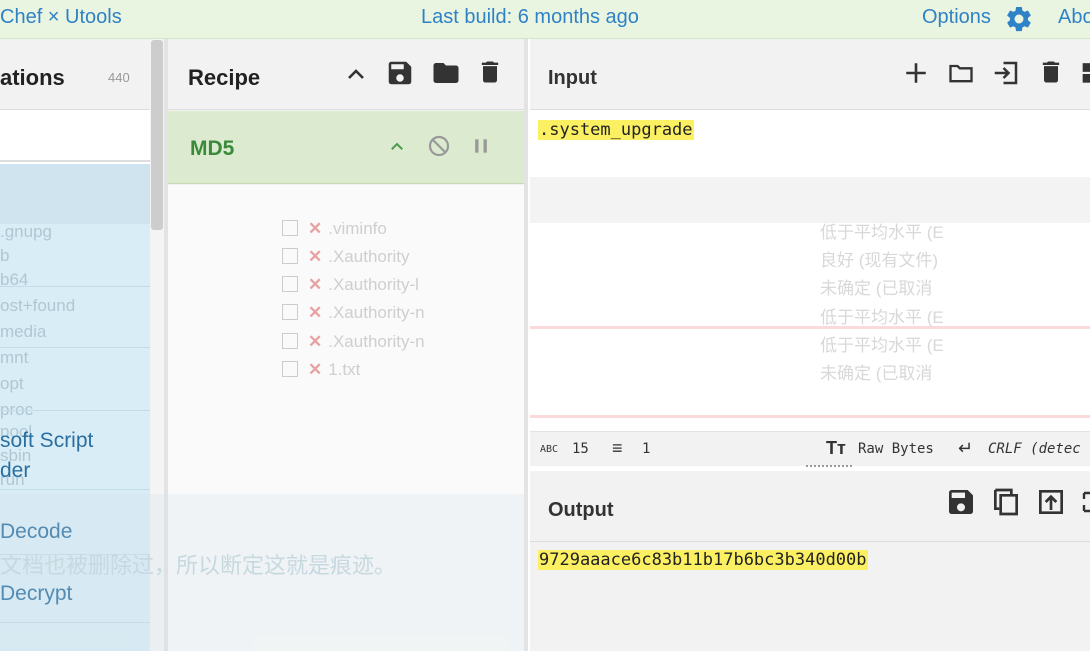  I want to click on copy-icon, so click(1006, 502).